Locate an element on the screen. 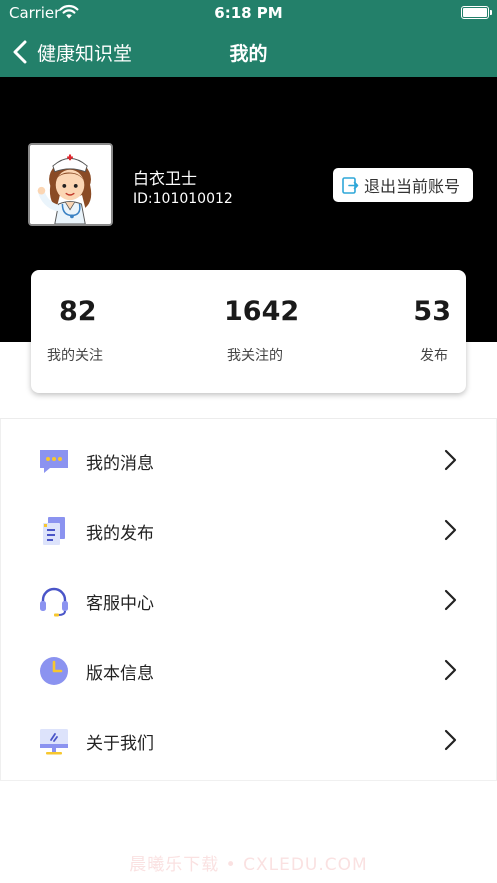 This screenshot has width=497, height=883. monitor-icon is located at coordinates (54, 742).